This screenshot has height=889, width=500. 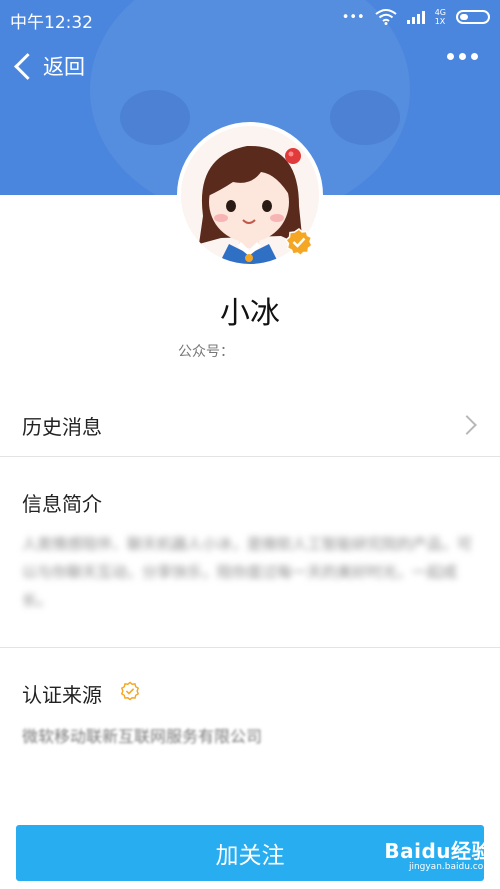 What do you see at coordinates (27, 66) in the screenshot?
I see `chevron-left-icon` at bounding box center [27, 66].